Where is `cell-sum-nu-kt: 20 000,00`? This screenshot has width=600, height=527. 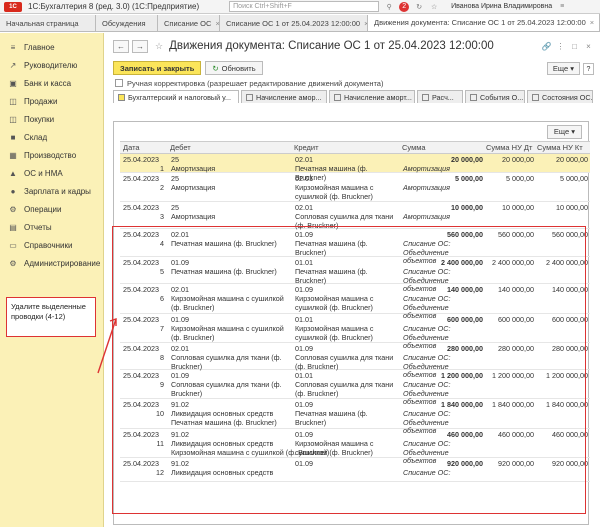 cell-sum-nu-kt: 20 000,00 is located at coordinates (572, 159).